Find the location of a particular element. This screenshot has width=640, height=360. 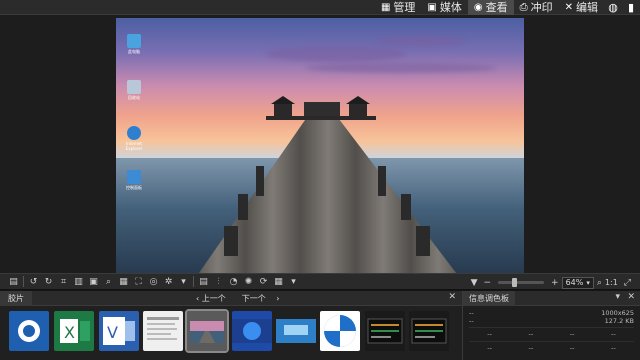

thumbnail-document is located at coordinates (163, 331).